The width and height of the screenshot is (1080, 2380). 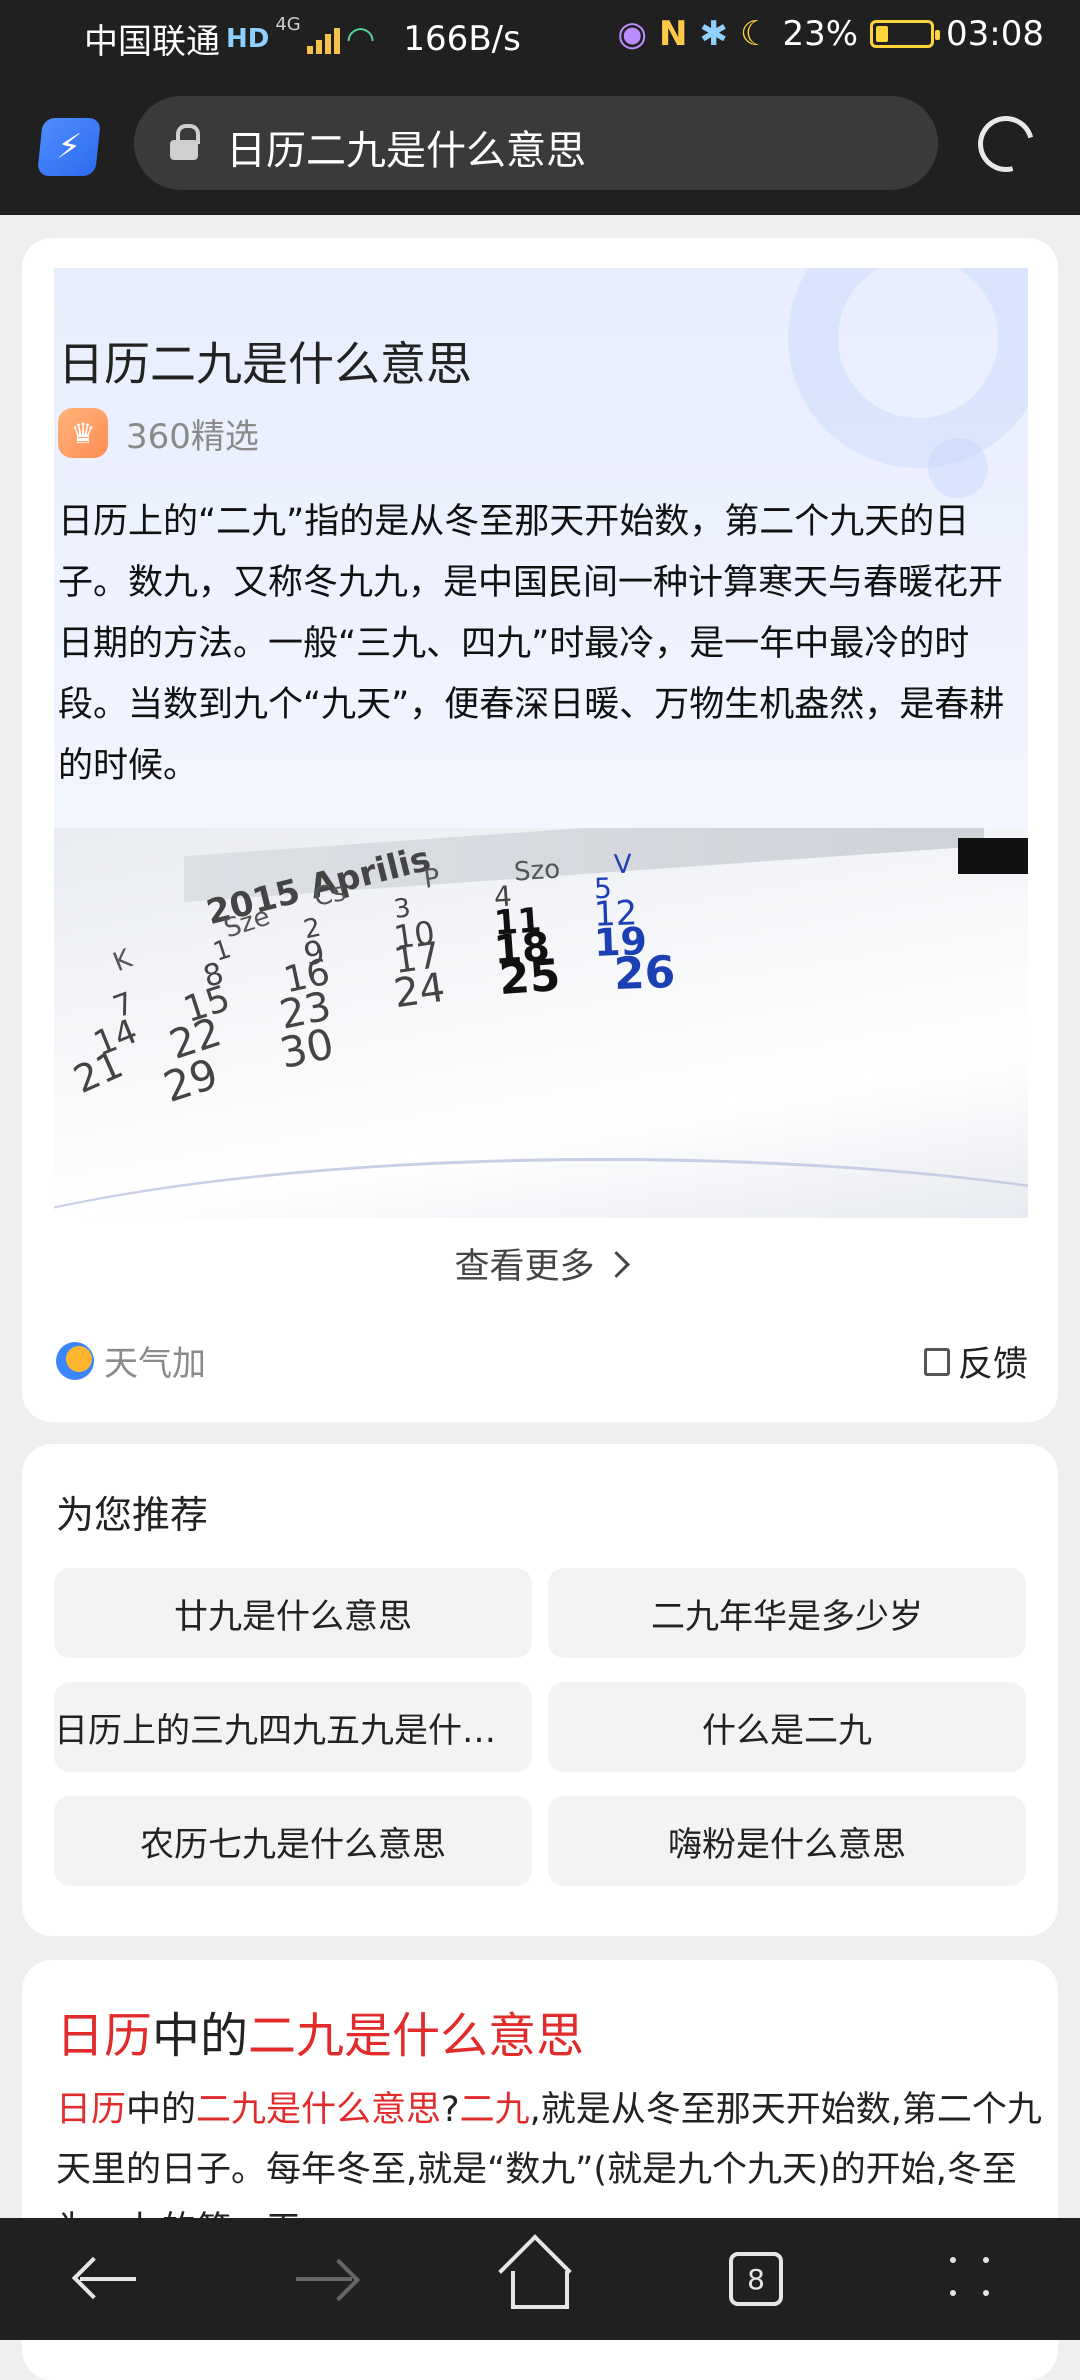 I want to click on tab-count: 8, so click(x=756, y=2279).